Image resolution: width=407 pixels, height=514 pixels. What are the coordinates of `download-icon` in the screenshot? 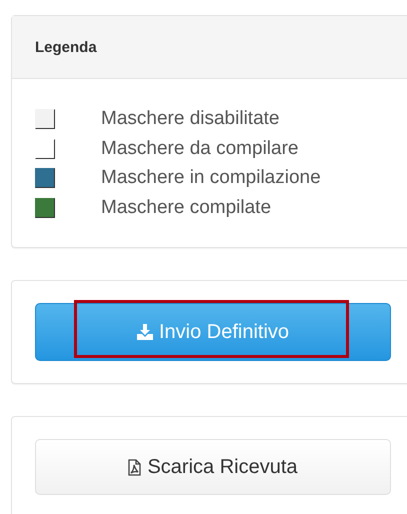 It's located at (144, 332).